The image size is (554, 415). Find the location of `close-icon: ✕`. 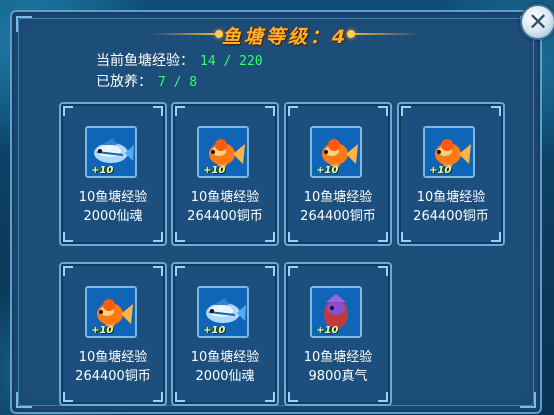

close-icon: ✕ is located at coordinates (538, 22).